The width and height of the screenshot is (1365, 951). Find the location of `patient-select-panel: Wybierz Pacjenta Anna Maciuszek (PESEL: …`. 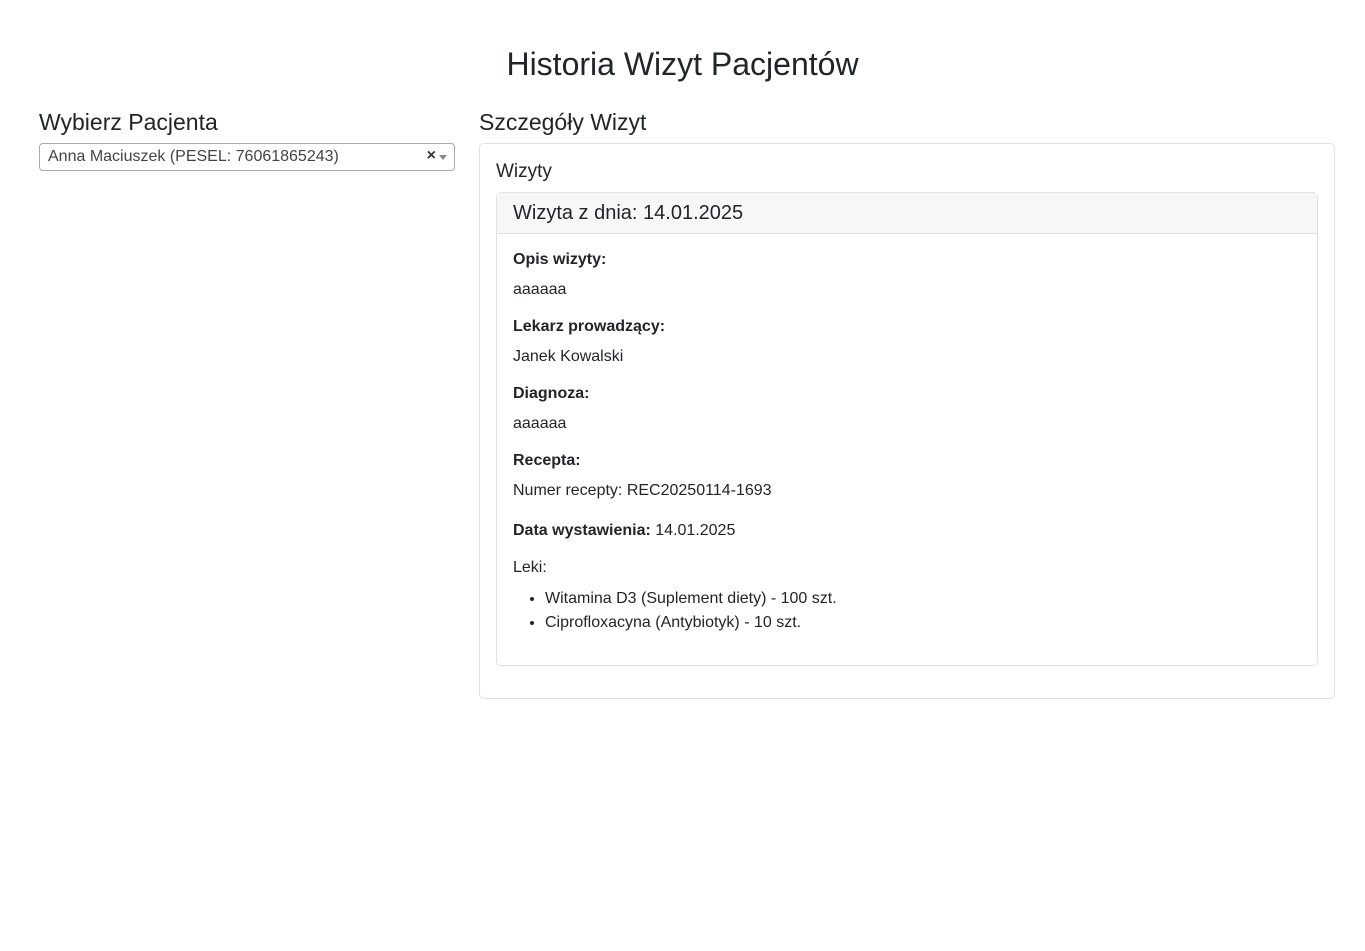

patient-select-panel: Wybierz Pacjenta Anna Maciuszek (PESEL: … is located at coordinates (247, 139).